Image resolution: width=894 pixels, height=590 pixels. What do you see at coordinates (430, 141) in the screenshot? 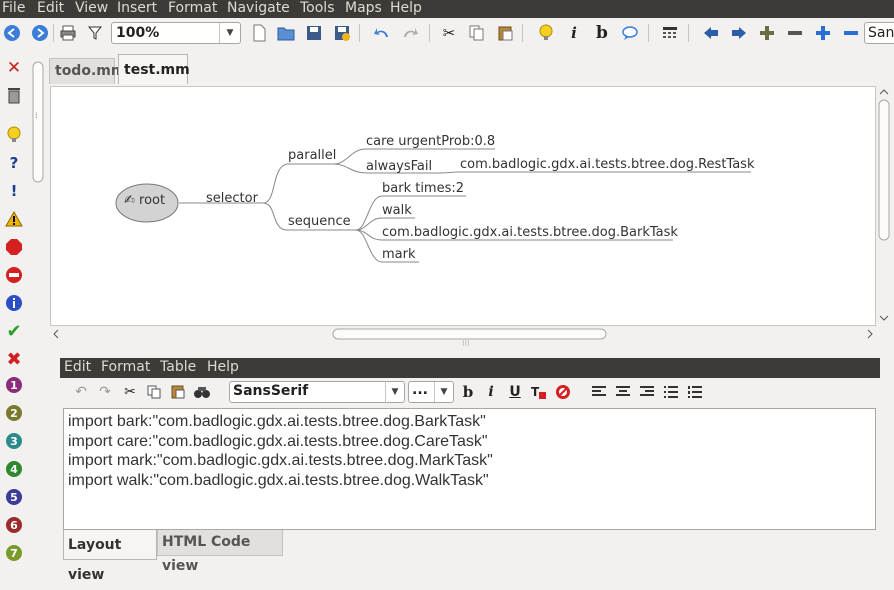
I see `node-care: care urgentProb:0.8` at bounding box center [430, 141].